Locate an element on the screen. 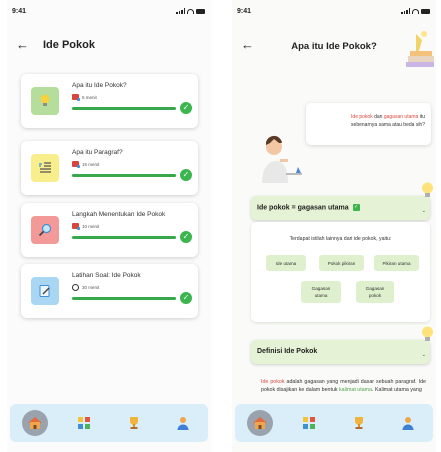  speech-highlight-1: Ide pokok is located at coordinates (362, 117).